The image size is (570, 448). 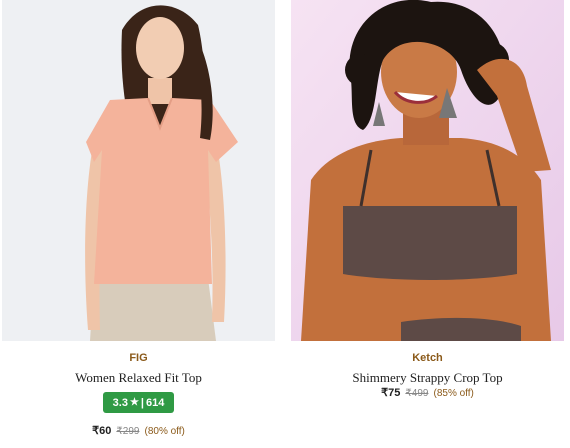 What do you see at coordinates (102, 431) in the screenshot?
I see `selling-price: ₹60` at bounding box center [102, 431].